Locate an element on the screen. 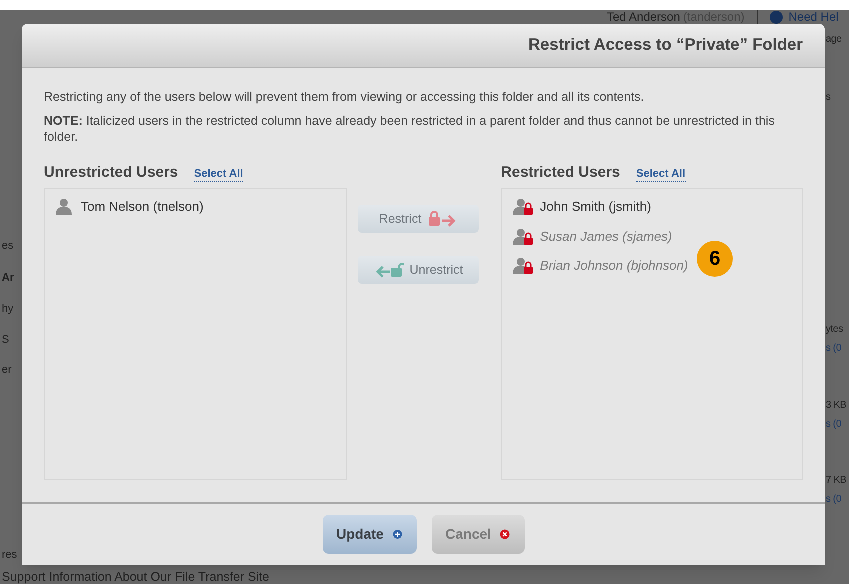 The height and width of the screenshot is (584, 849). background-text: s is located at coordinates (828, 98).